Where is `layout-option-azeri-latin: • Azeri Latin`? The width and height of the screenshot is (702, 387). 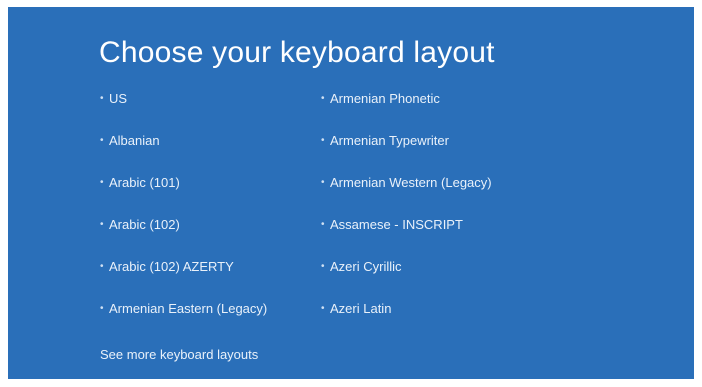 layout-option-azeri-latin: • Azeri Latin is located at coordinates (406, 319).